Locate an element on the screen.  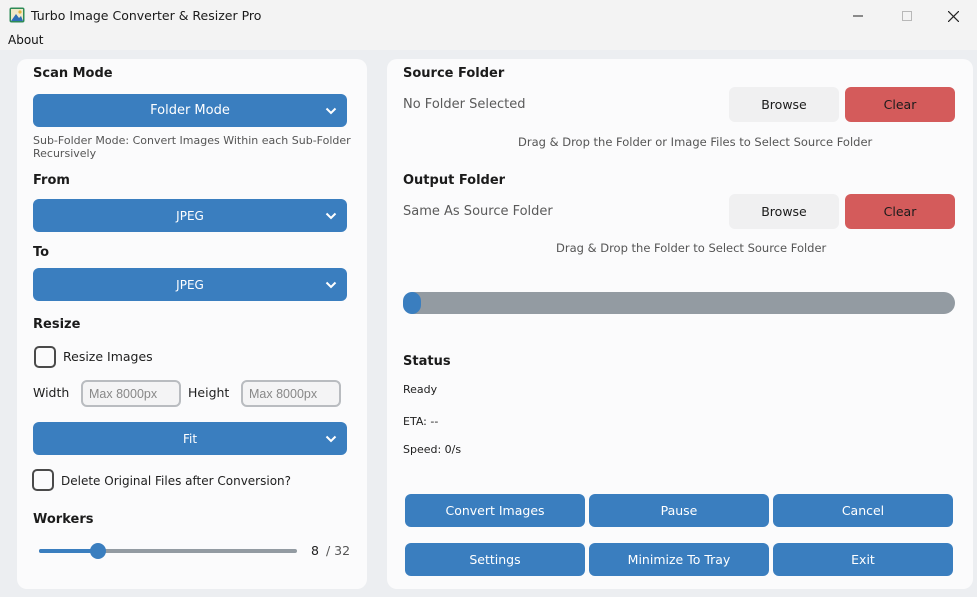
progress-fill is located at coordinates (412, 303).